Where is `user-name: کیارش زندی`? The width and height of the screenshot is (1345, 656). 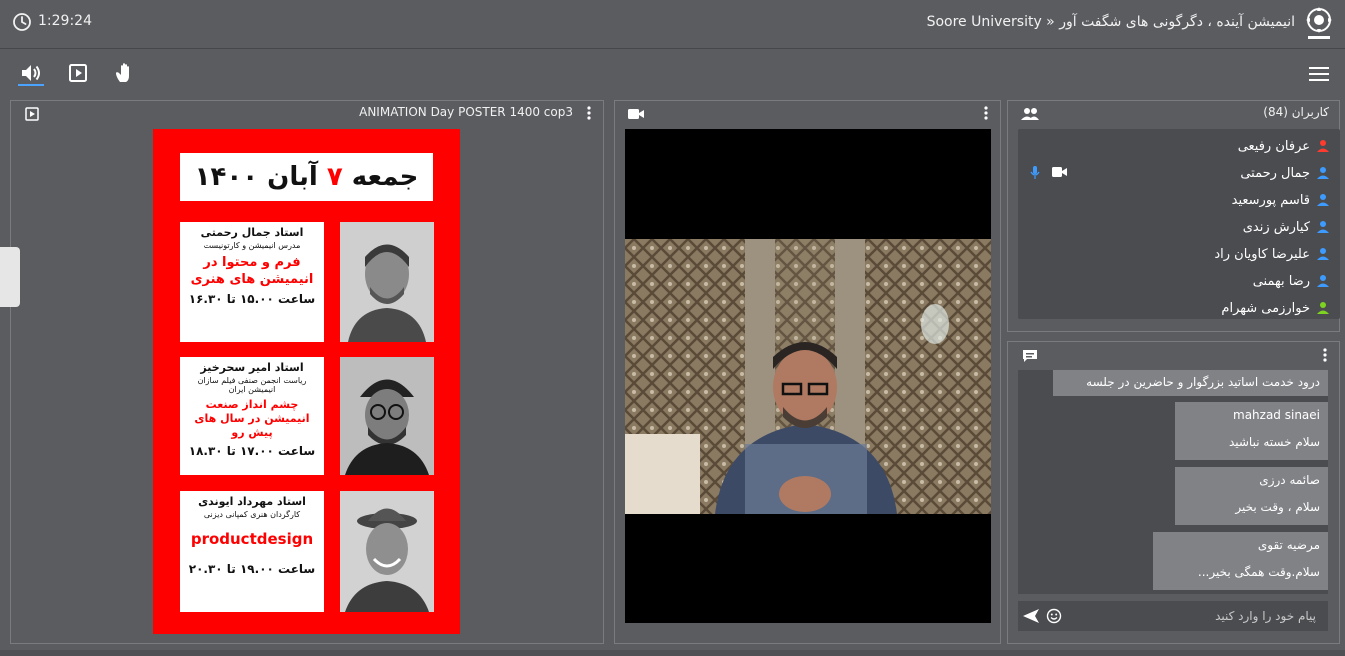
user-name: کیارش زندی is located at coordinates (1276, 227).